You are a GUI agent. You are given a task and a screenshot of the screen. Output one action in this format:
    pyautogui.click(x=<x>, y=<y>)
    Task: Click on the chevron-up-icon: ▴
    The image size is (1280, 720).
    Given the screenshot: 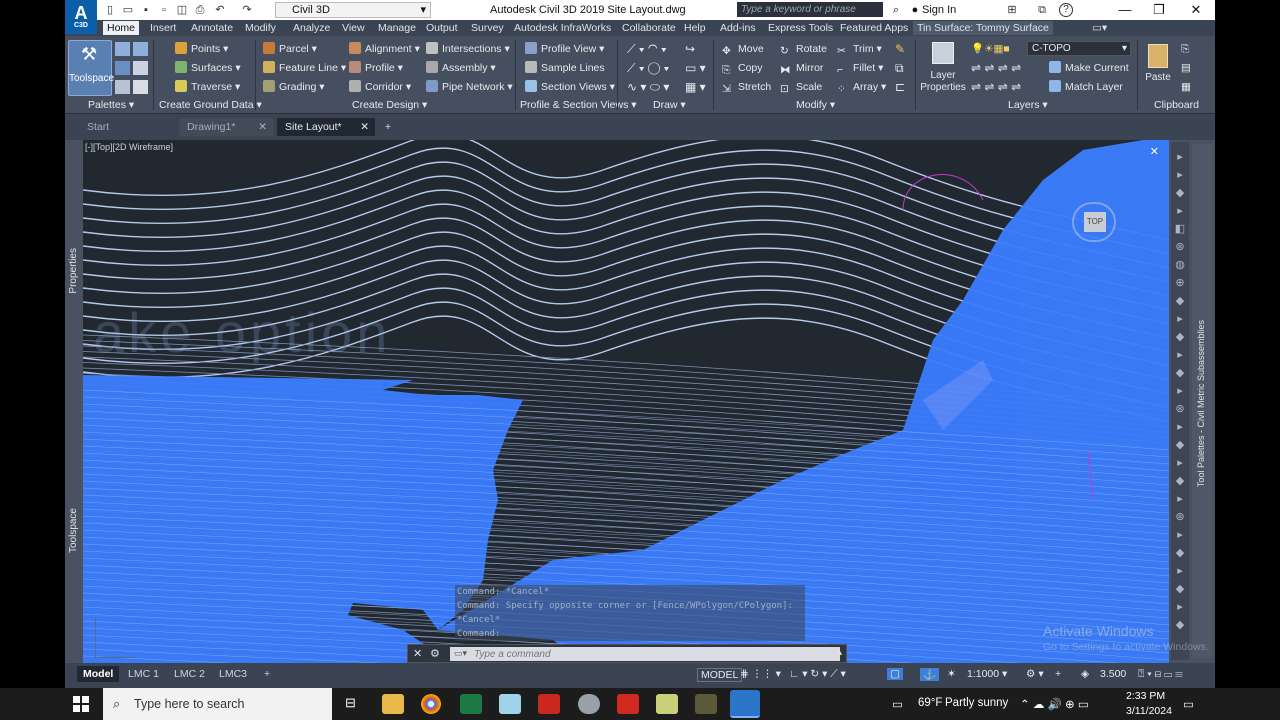 What is the action you would take?
    pyautogui.click(x=839, y=652)
    